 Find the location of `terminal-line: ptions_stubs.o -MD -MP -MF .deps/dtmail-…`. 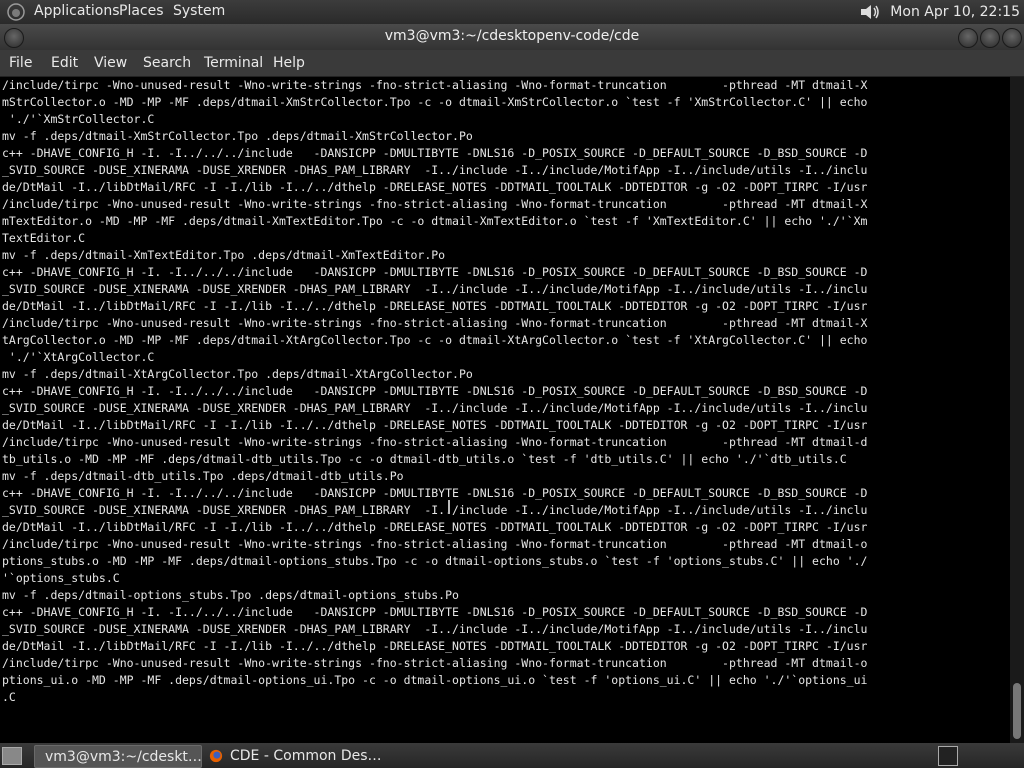

terminal-line: ptions_stubs.o -MD -MP -MF .deps/dtmail-… is located at coordinates (435, 561).